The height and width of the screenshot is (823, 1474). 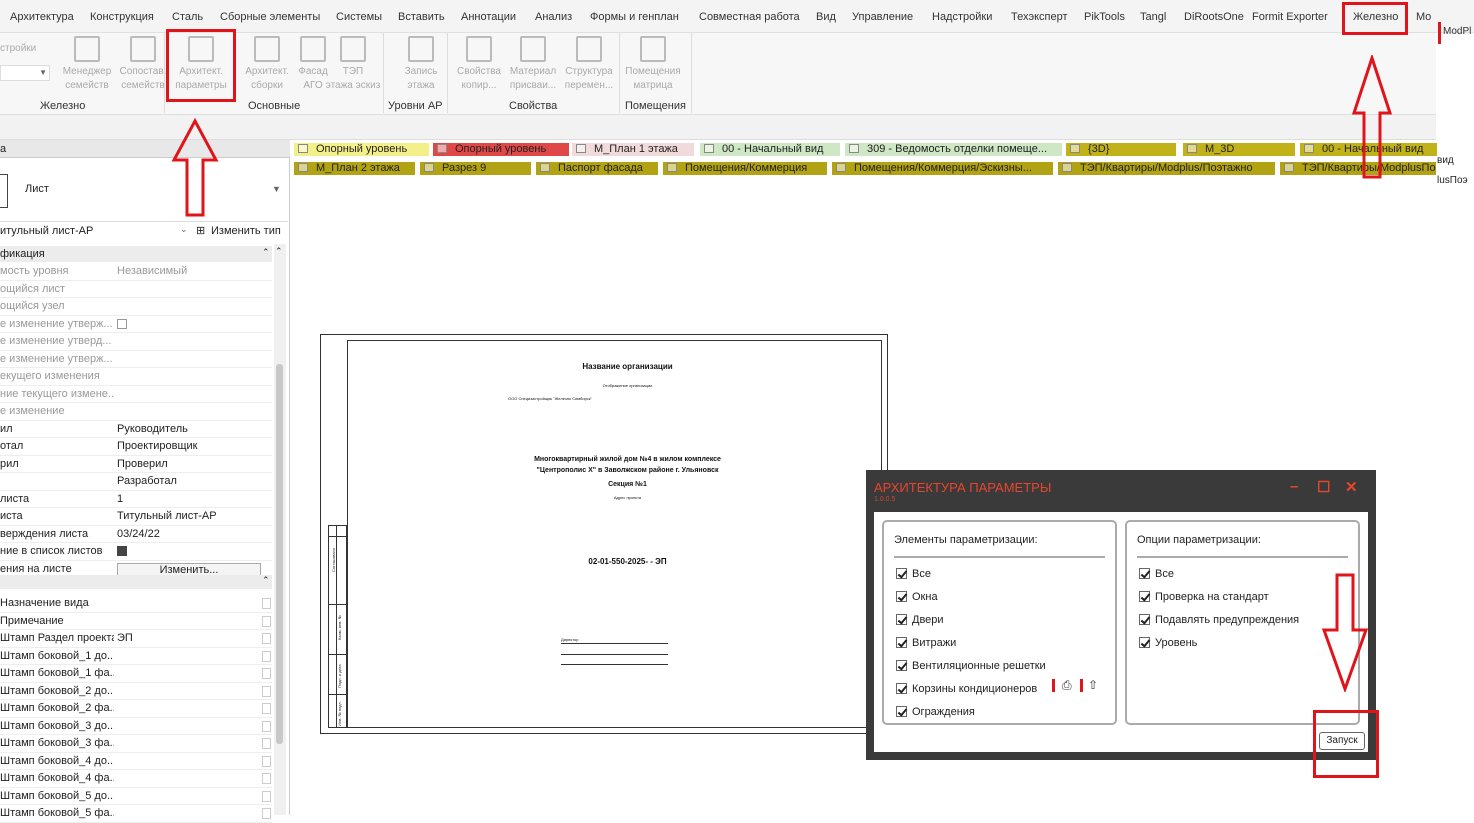 What do you see at coordinates (42, 17) in the screenshot?
I see `menu-item: Архитектура` at bounding box center [42, 17].